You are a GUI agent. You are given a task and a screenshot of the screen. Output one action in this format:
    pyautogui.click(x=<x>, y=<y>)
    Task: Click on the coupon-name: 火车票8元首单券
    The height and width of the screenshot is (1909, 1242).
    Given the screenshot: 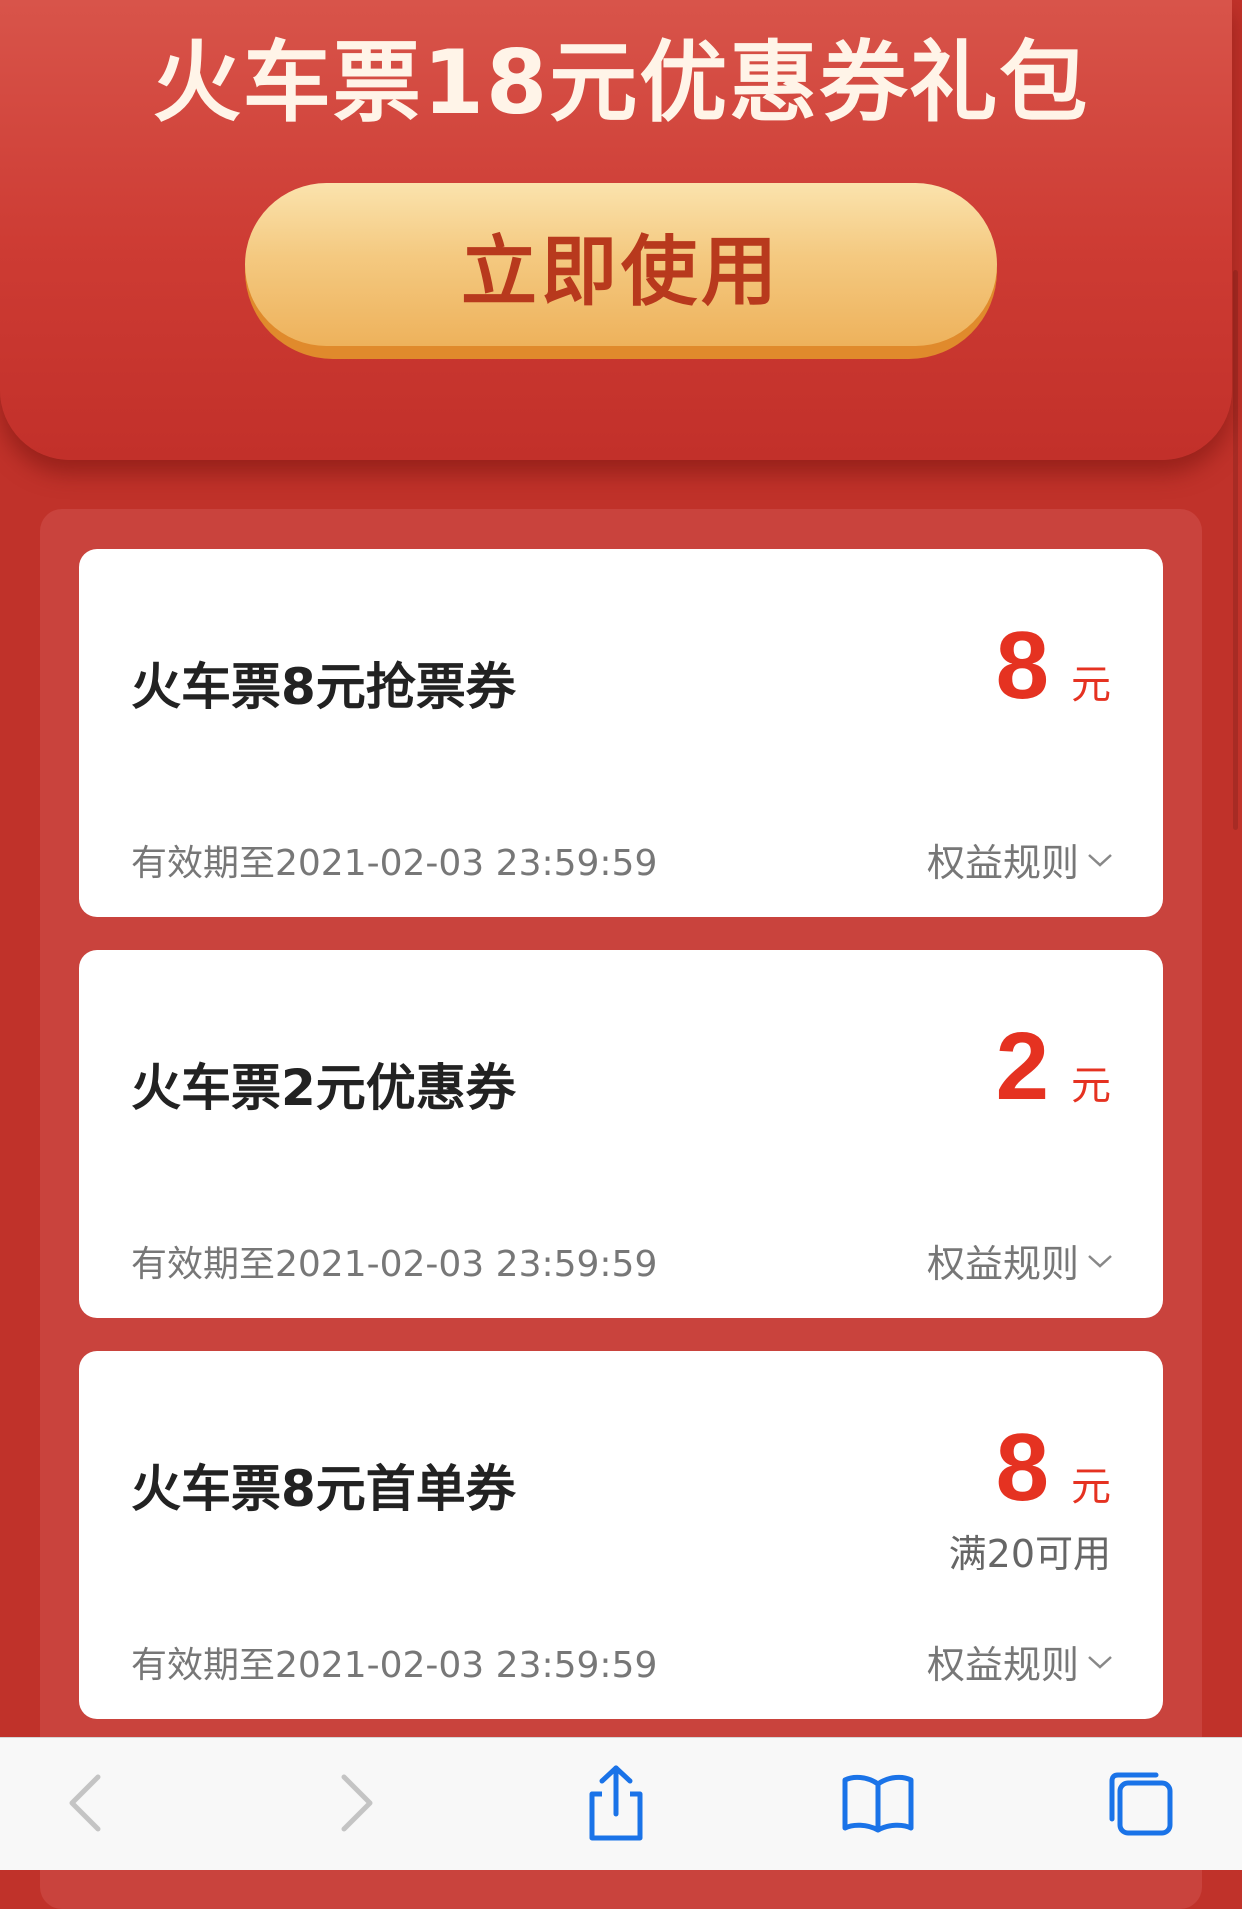 What is the action you would take?
    pyautogui.click(x=323, y=1489)
    